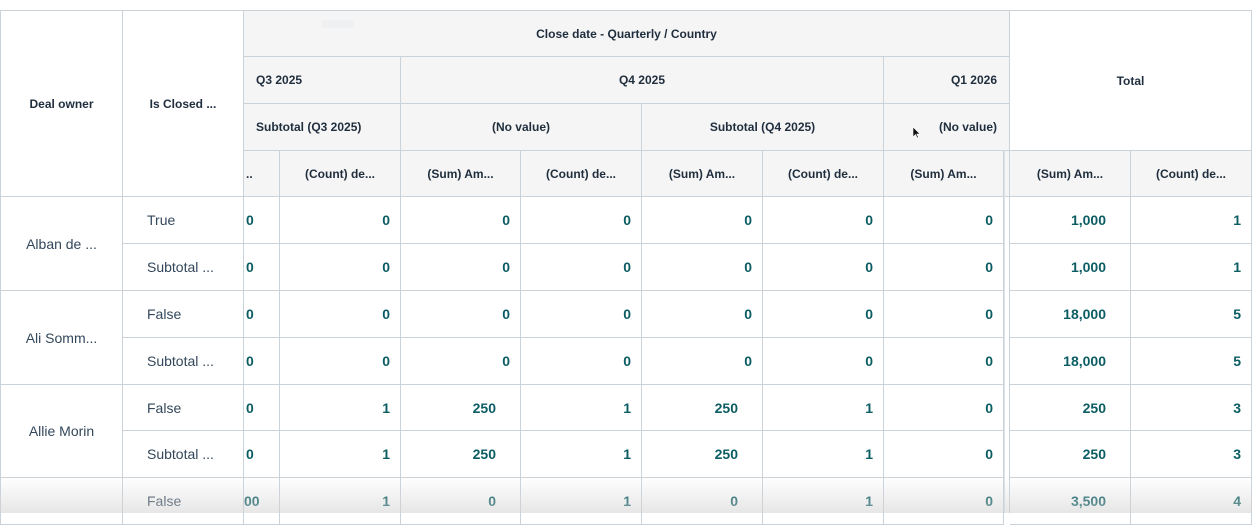 The width and height of the screenshot is (1252, 525). Describe the element at coordinates (947, 80) in the screenshot. I see `col-header-q1-2026: Q1 2026` at that location.